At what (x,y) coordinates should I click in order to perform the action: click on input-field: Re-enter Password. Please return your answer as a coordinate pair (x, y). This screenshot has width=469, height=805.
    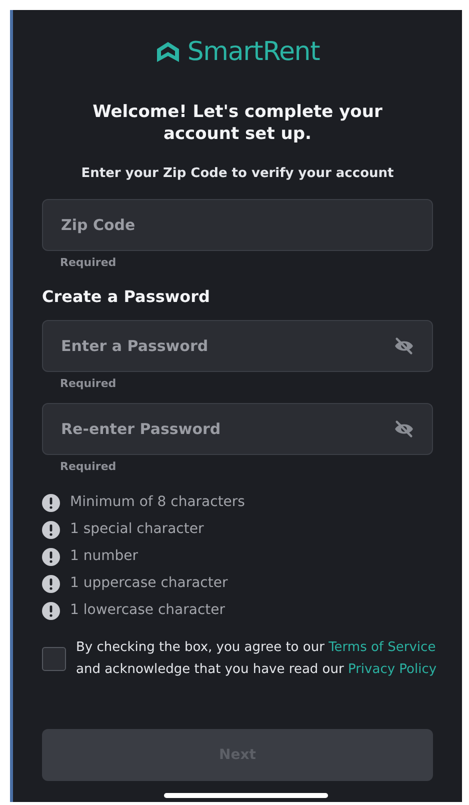
    Looking at the image, I should click on (237, 428).